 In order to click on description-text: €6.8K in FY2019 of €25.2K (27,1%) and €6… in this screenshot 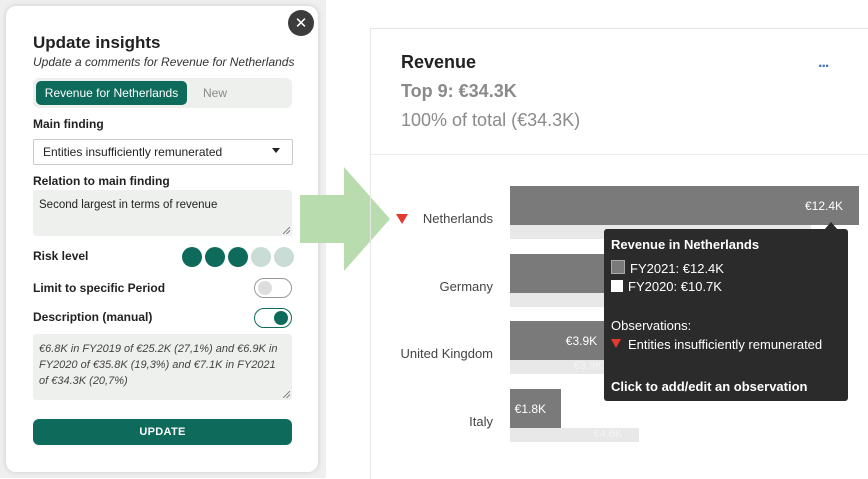, I will do `click(158, 365)`.